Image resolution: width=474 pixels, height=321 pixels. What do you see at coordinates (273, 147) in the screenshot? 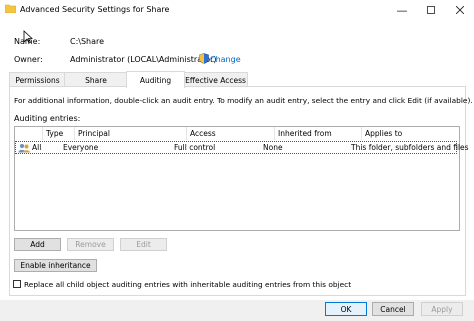
I see `row-inherited-from: None` at bounding box center [273, 147].